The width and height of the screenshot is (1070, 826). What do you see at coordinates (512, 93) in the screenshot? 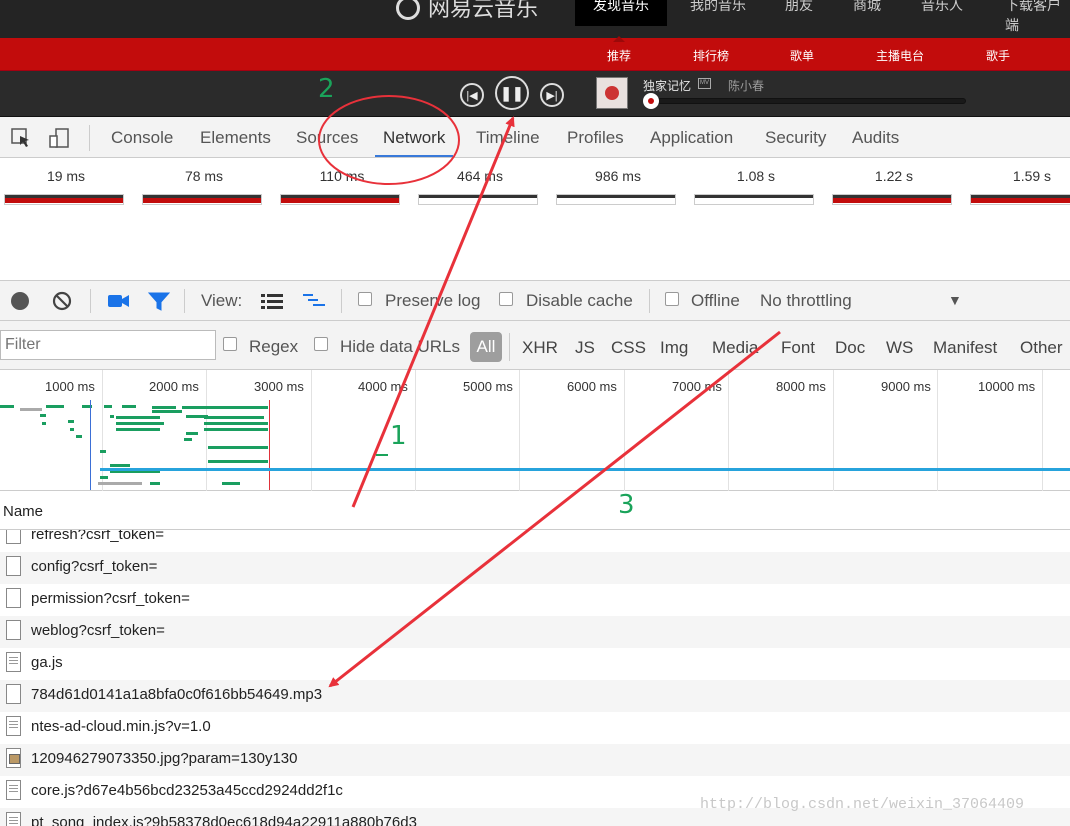
I see `pause-button: ❚❚` at bounding box center [512, 93].